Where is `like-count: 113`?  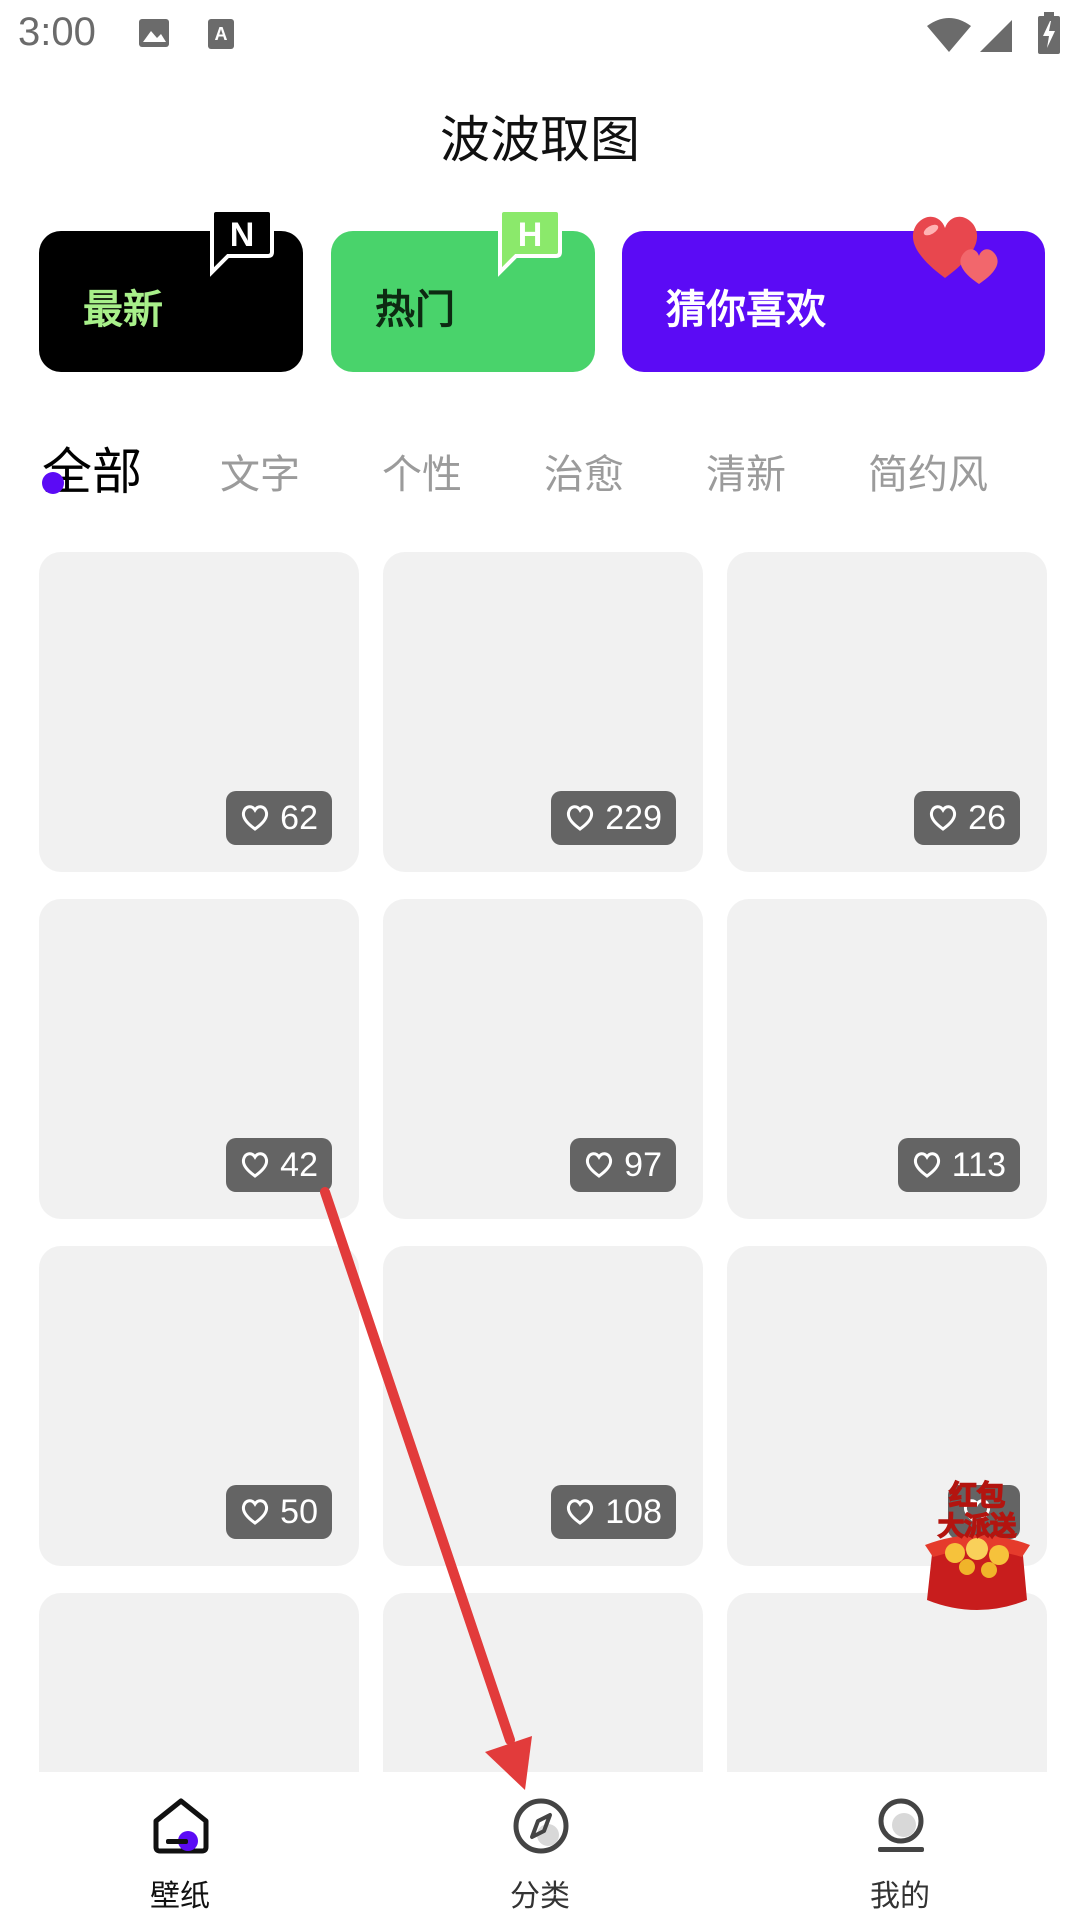
like-count: 113 is located at coordinates (958, 1165).